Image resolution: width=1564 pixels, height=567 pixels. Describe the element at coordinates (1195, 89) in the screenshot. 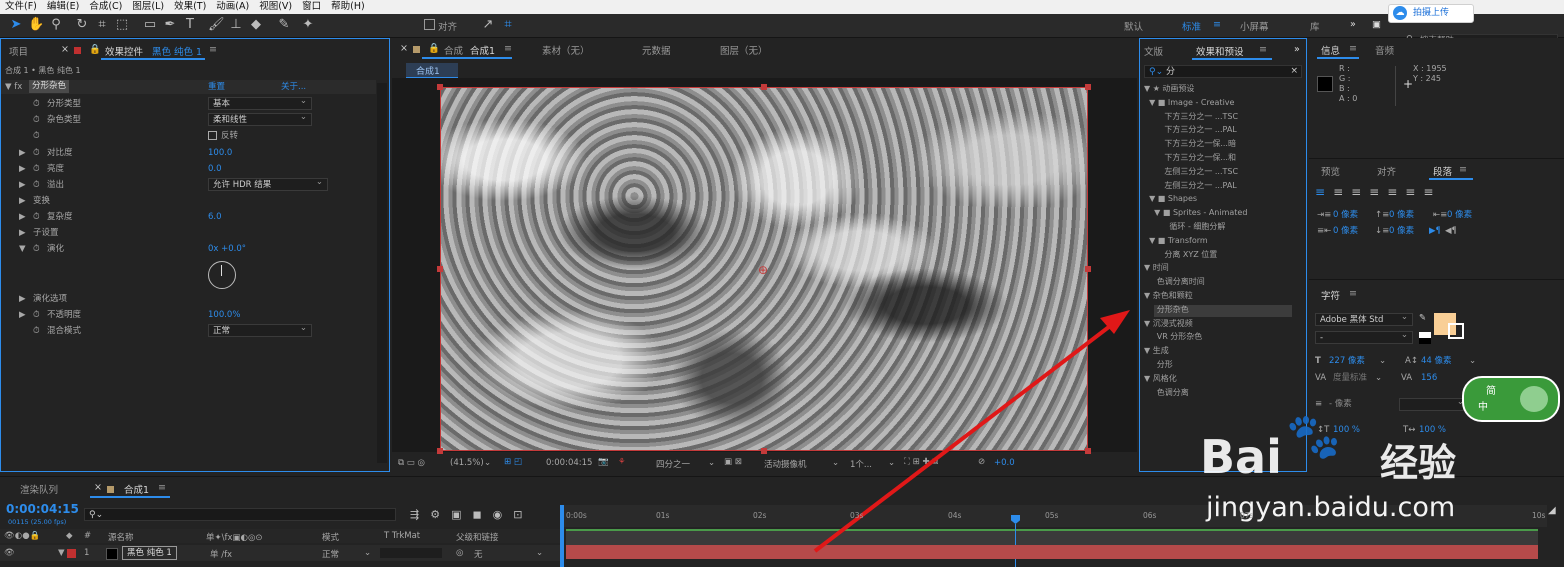

I see `effect-tree-item: ▼ ★ 动画预设` at that location.